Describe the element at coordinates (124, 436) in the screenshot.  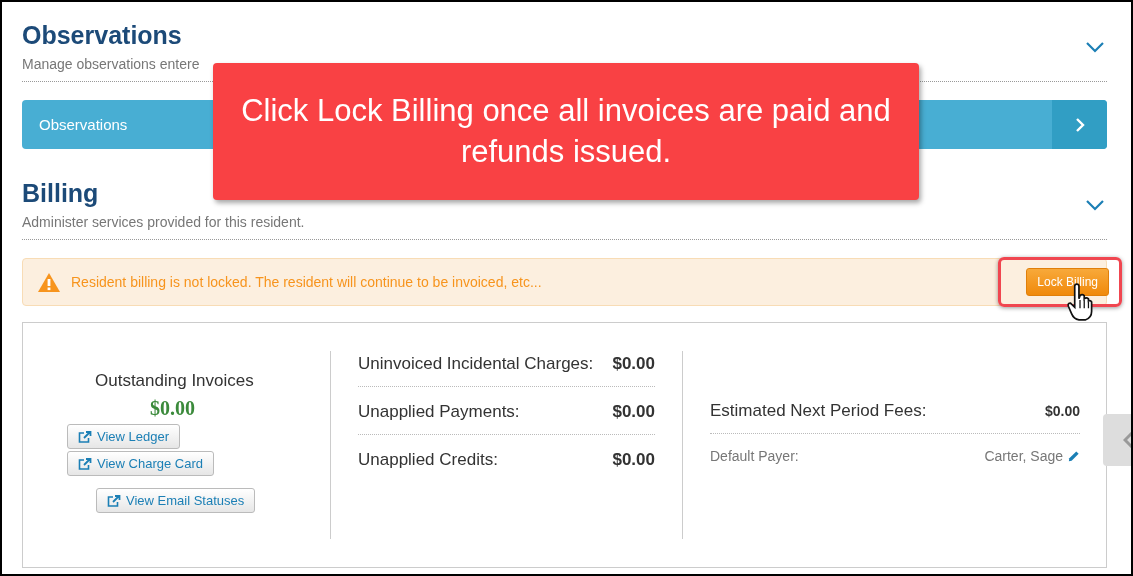
I see `view-button: View Ledger` at that location.